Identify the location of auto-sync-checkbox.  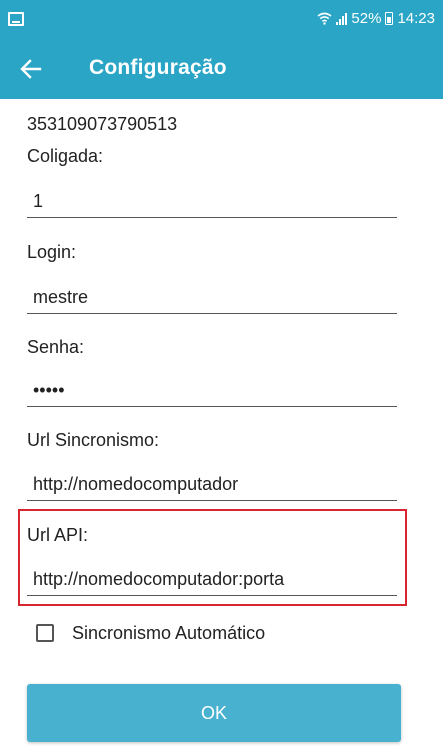
(45, 633).